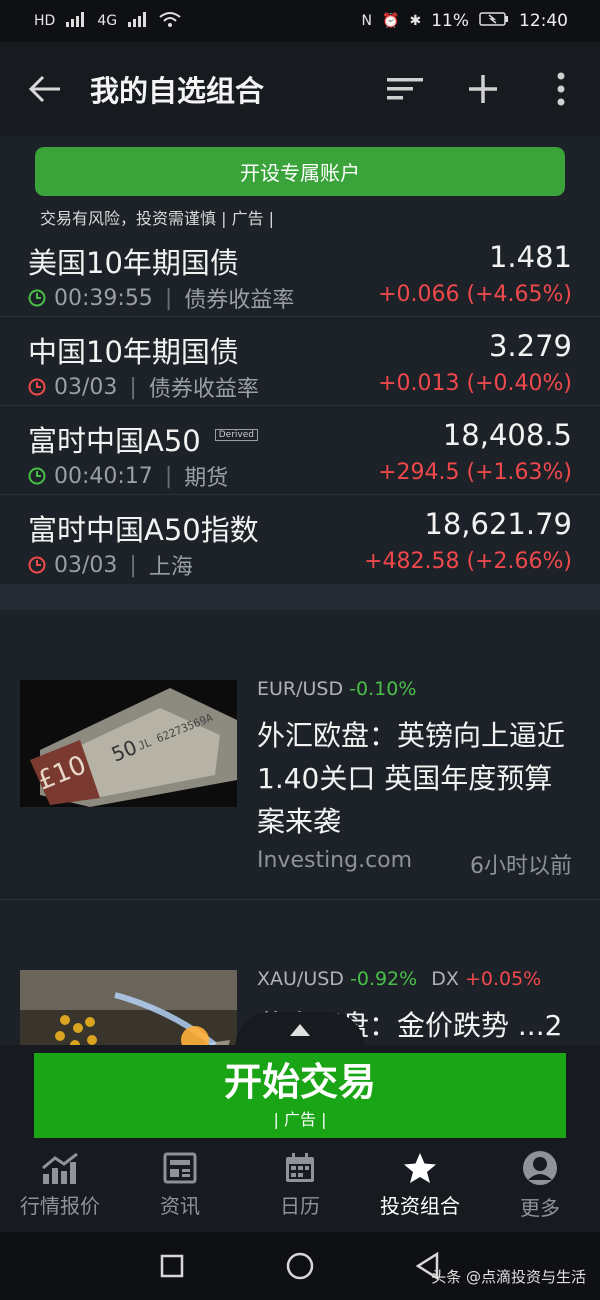 The image size is (600, 1300). Describe the element at coordinates (468, 561) in the screenshot. I see `price-change: +482.58 (+2.66%)` at that location.